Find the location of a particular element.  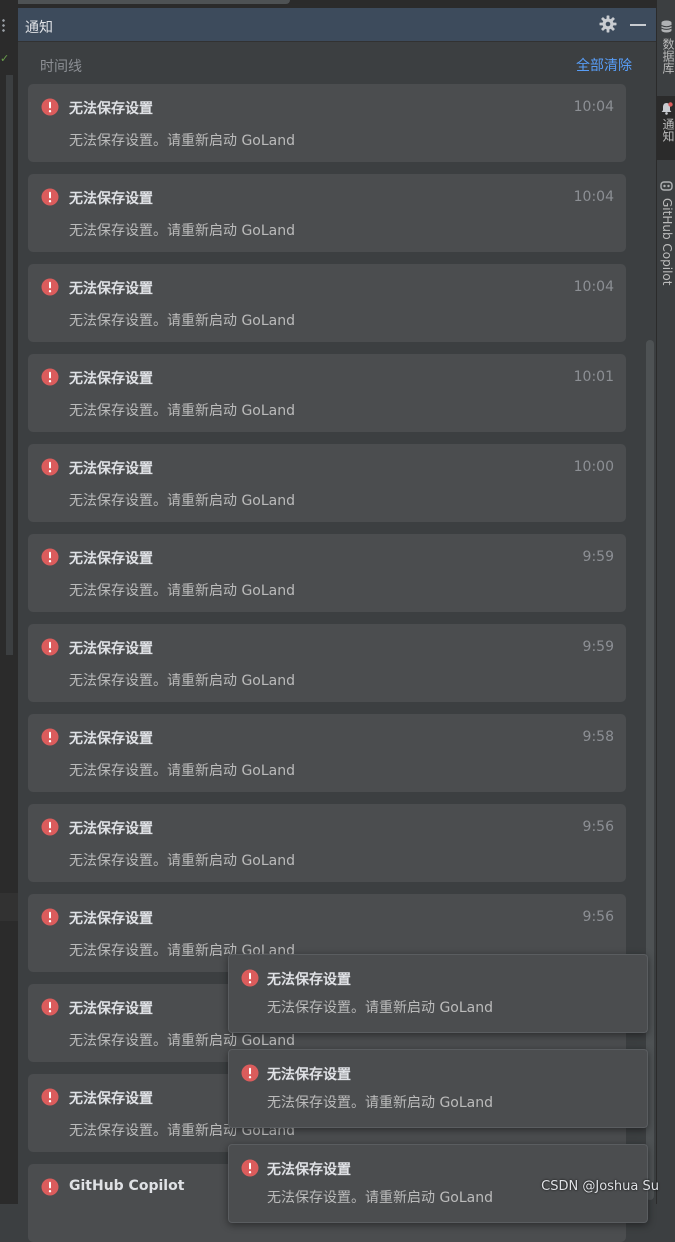

notification-card: 无法保存设置 9:58 无法保存设置。请重新启动 GoLand is located at coordinates (327, 753).